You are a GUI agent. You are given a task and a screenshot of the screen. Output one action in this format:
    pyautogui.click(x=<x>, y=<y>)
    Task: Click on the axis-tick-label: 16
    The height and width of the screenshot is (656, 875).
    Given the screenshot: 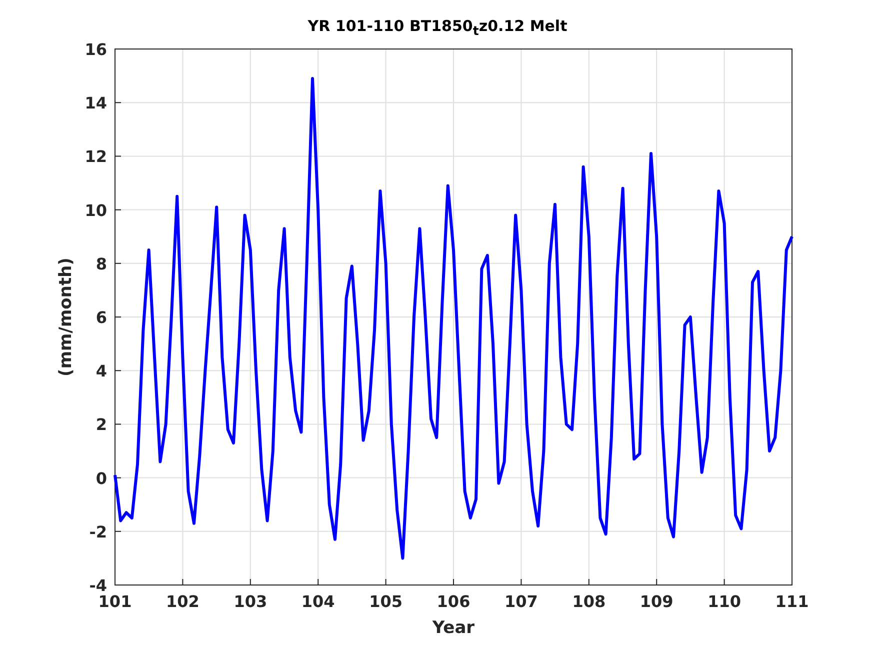 What is the action you would take?
    pyautogui.click(x=95, y=49)
    